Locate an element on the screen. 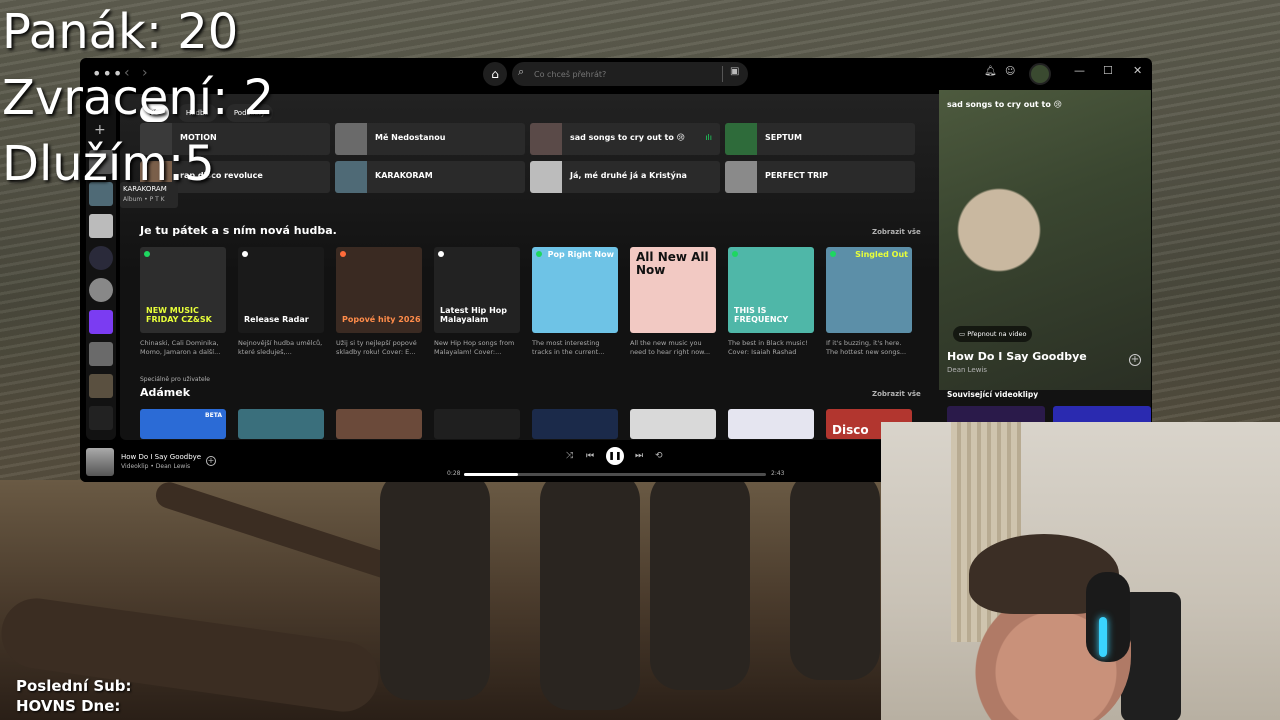 This screenshot has width=1280, height=720. card-cover-text: Latest Hip Hop Malayalam is located at coordinates (473, 315).